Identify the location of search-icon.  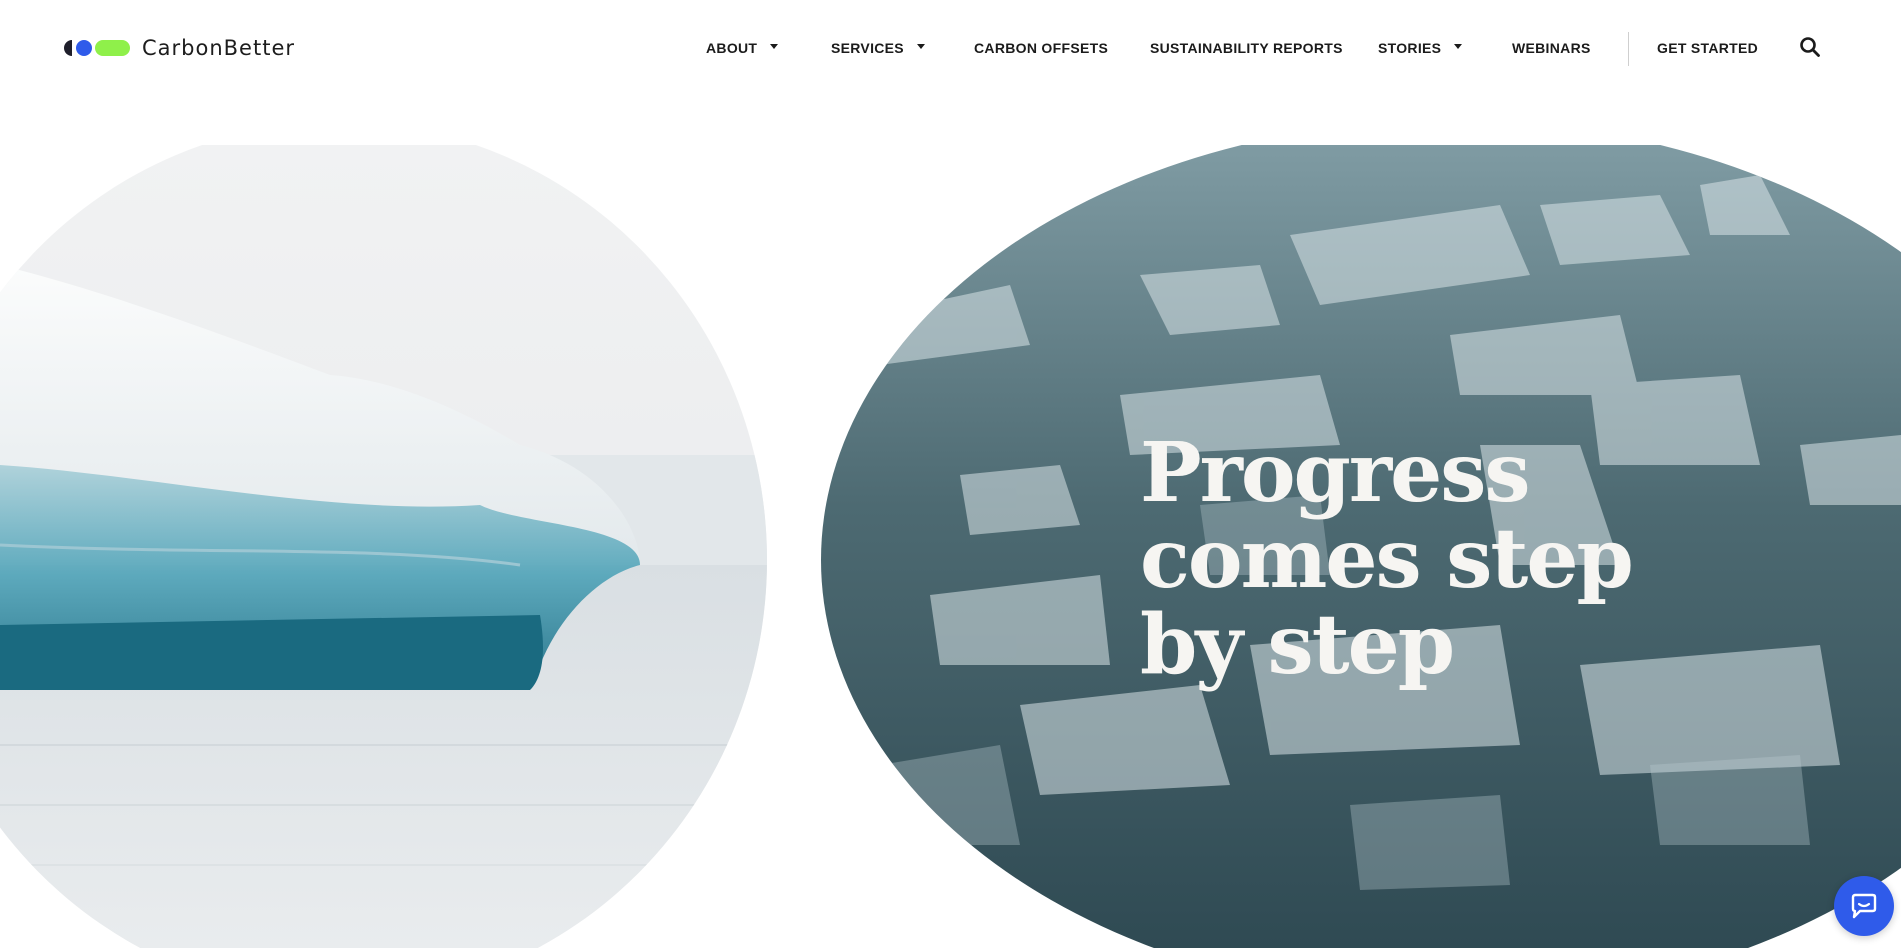
(1810, 47).